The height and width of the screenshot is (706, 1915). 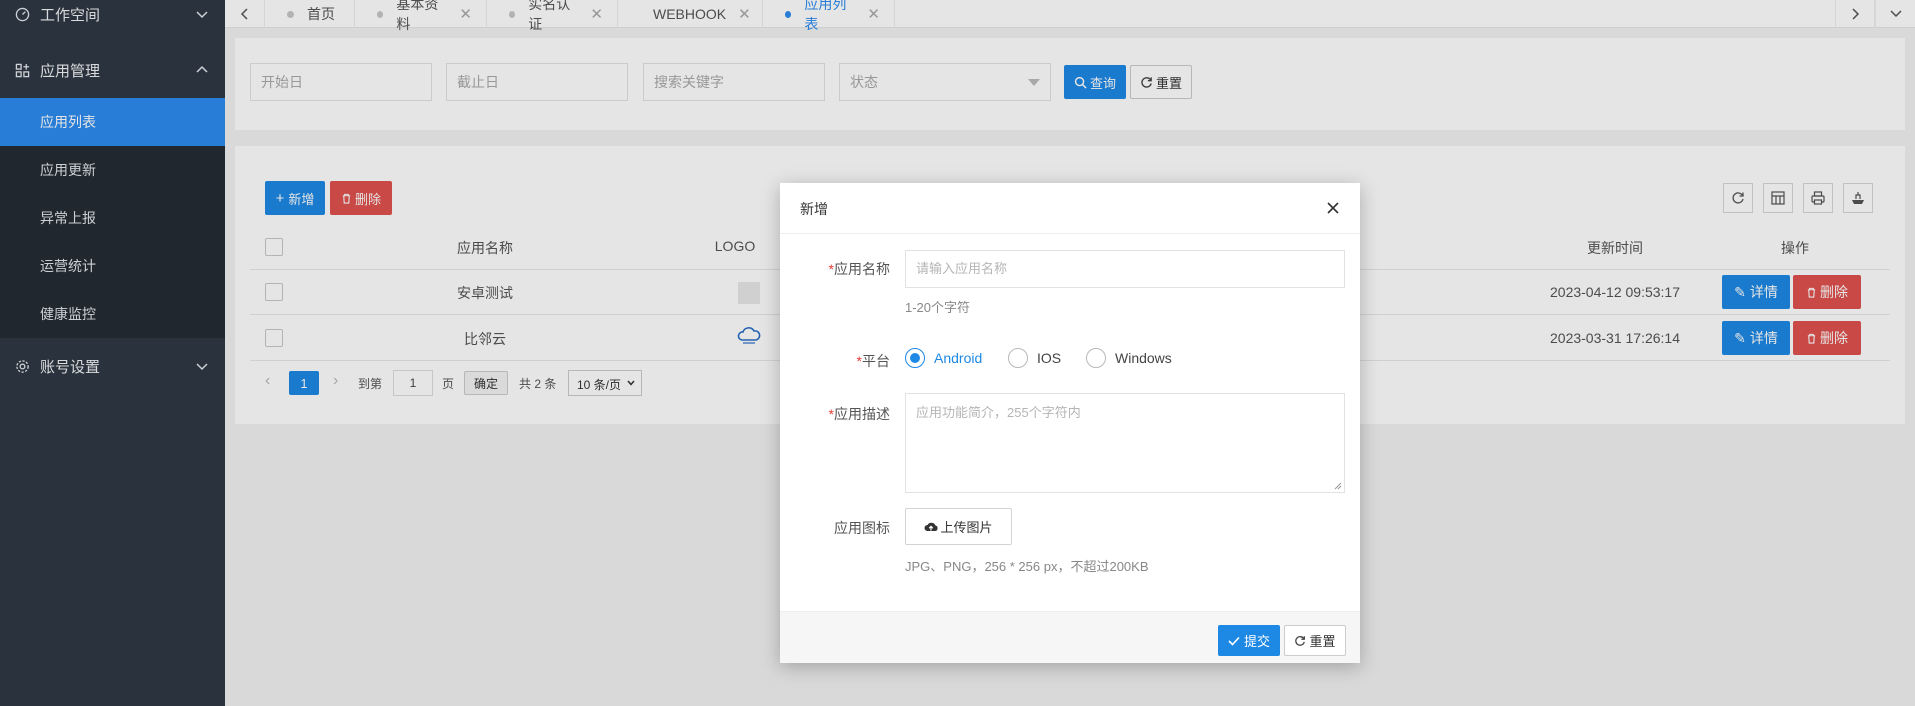 I want to click on close-icon, so click(x=1333, y=208).